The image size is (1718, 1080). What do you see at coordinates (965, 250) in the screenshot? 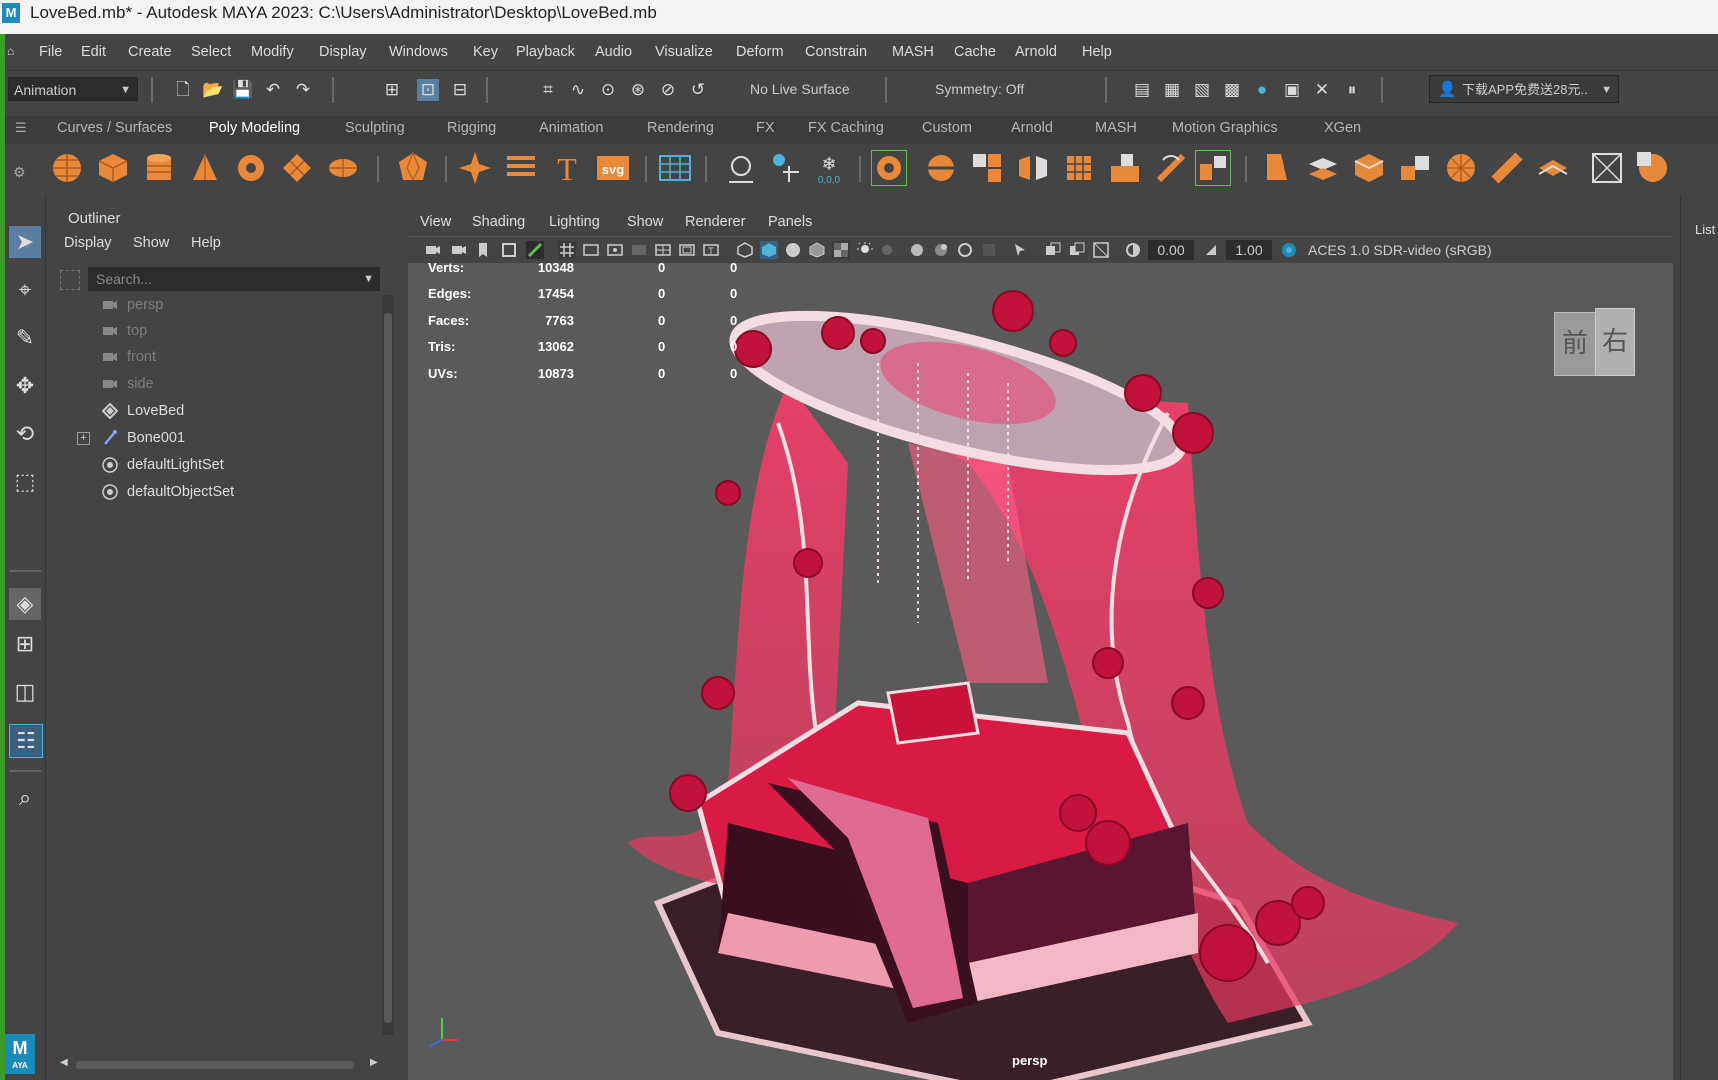
I see `antialiasing-icon` at bounding box center [965, 250].